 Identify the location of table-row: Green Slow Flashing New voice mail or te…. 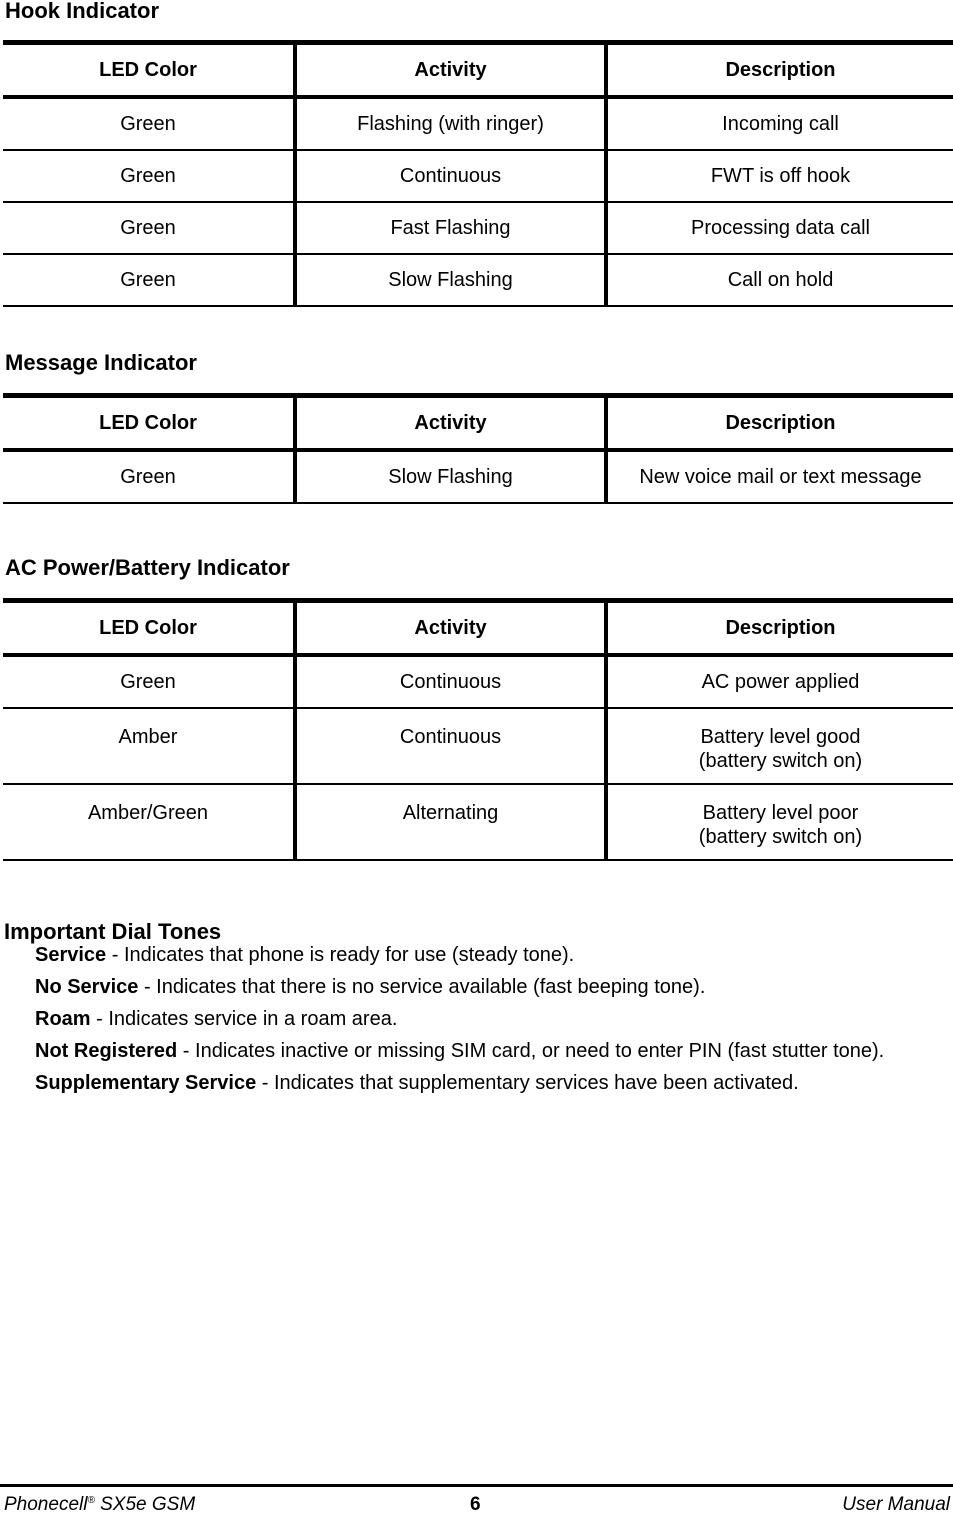
(478, 477).